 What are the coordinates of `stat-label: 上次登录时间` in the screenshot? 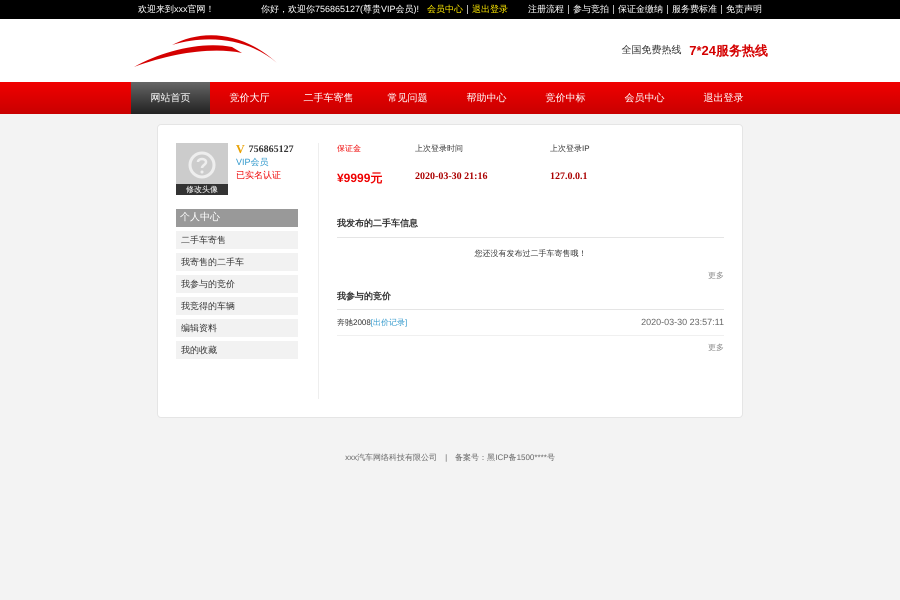 It's located at (439, 149).